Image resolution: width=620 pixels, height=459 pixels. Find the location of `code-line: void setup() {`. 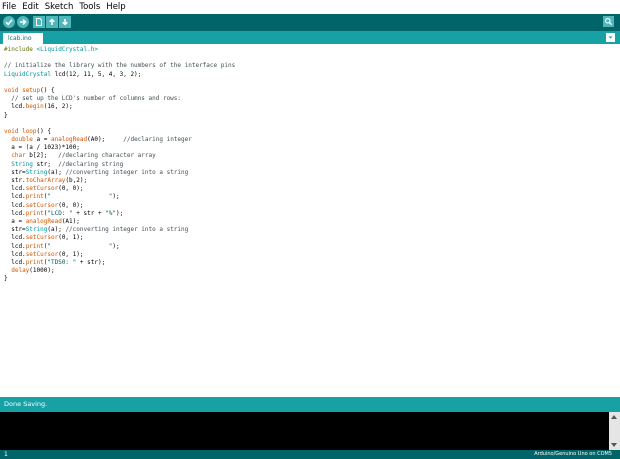

code-line: void setup() { is located at coordinates (119, 91).